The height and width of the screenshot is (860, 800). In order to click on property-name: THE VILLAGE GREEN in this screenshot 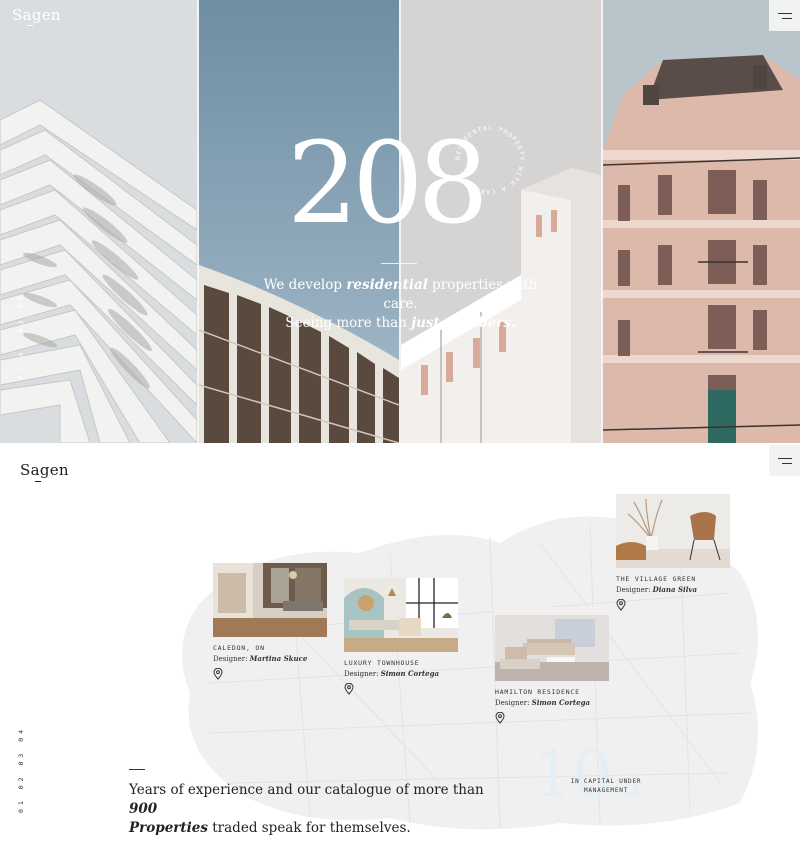, I will do `click(656, 579)`.